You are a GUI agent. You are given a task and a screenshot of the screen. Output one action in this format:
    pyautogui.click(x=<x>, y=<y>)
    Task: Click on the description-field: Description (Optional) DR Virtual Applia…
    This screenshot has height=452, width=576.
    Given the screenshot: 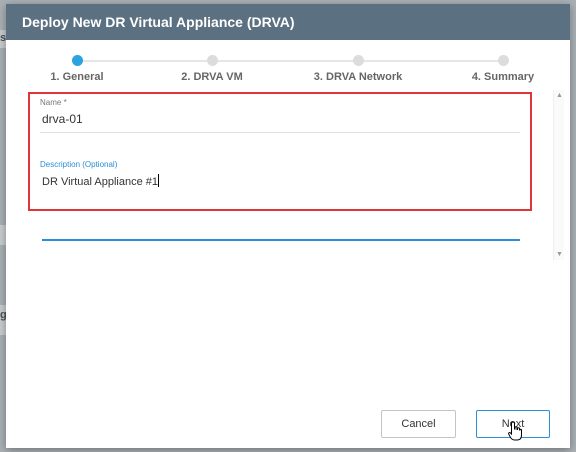 What is the action you would take?
    pyautogui.click(x=279, y=176)
    